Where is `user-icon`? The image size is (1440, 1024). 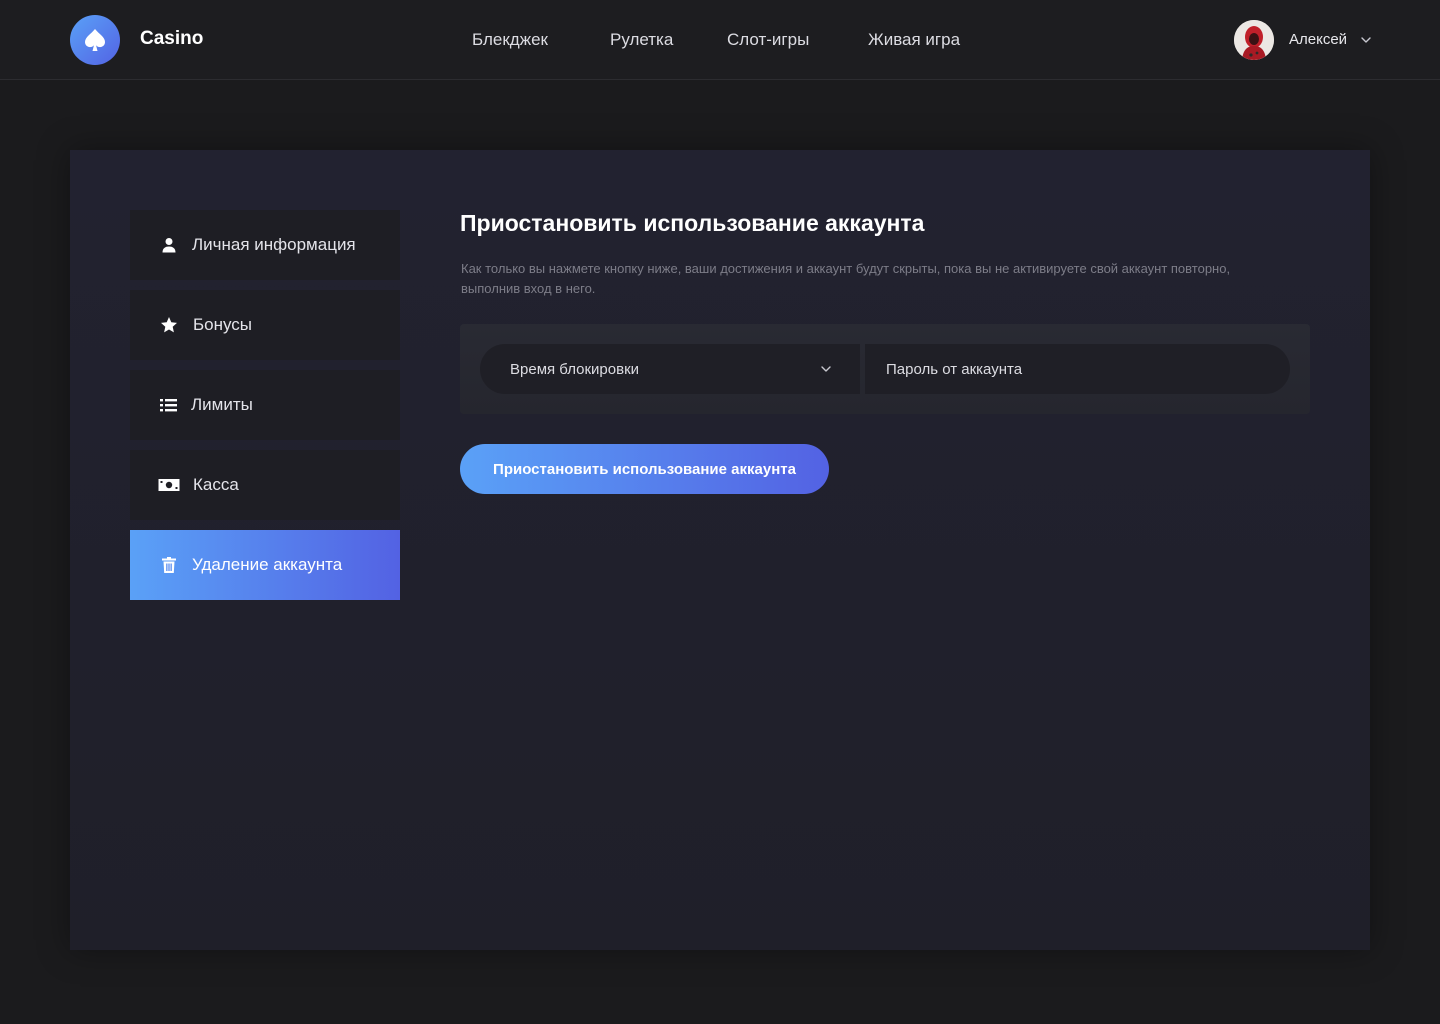 user-icon is located at coordinates (169, 245).